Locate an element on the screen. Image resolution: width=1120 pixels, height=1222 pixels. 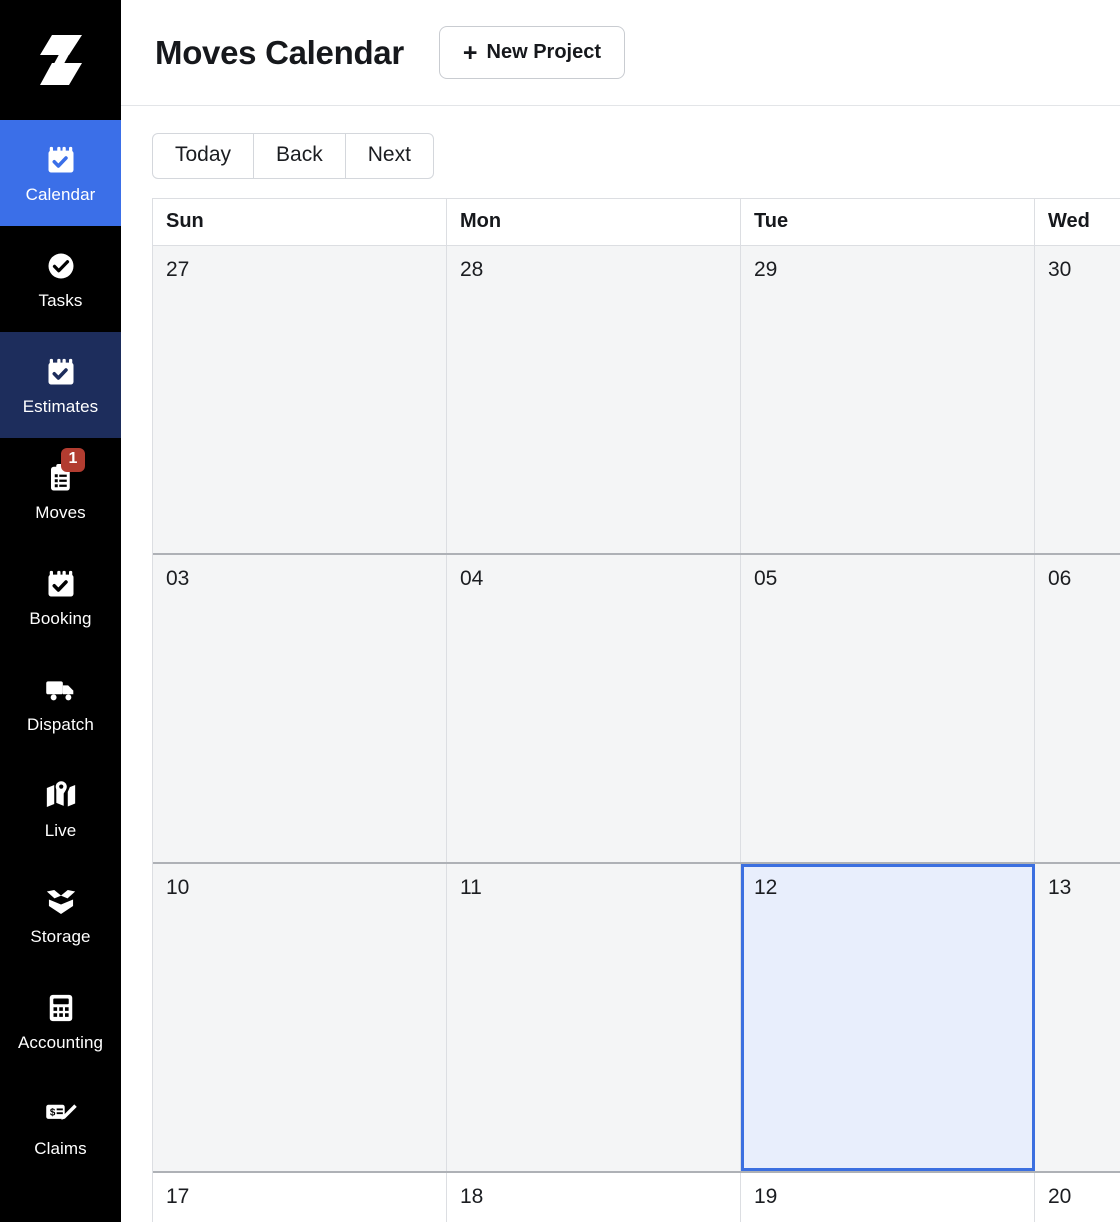
calendar-week-row: 17 18 19 20 is located at coordinates (636, 1197).